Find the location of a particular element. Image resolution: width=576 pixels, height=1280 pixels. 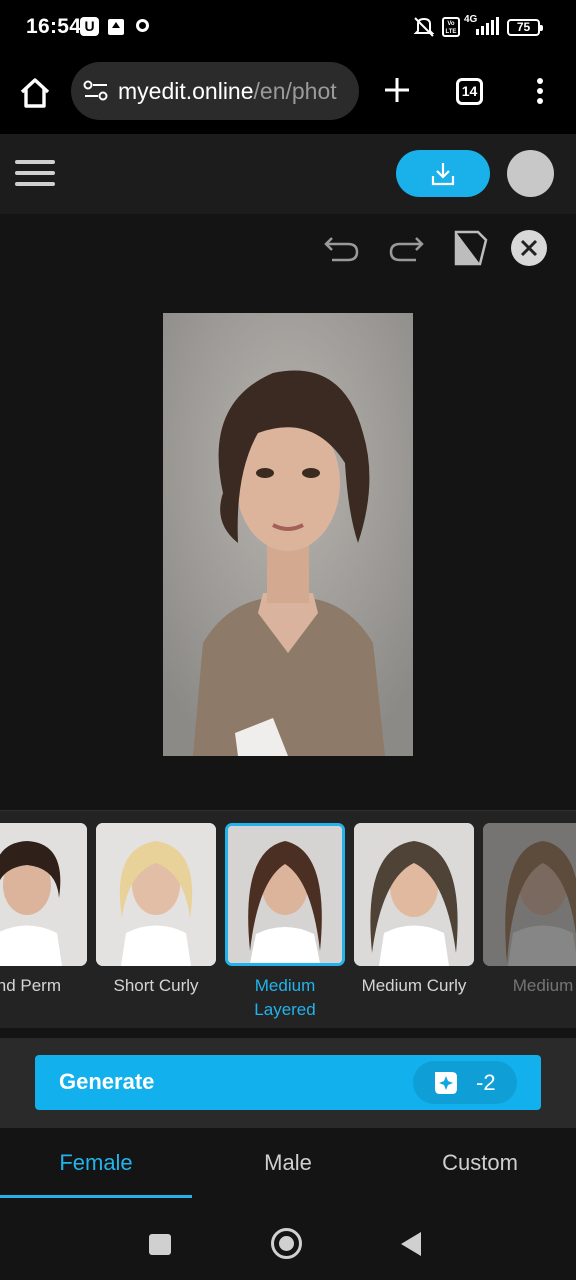

style-label: Medium Layered is located at coordinates (285, 997).